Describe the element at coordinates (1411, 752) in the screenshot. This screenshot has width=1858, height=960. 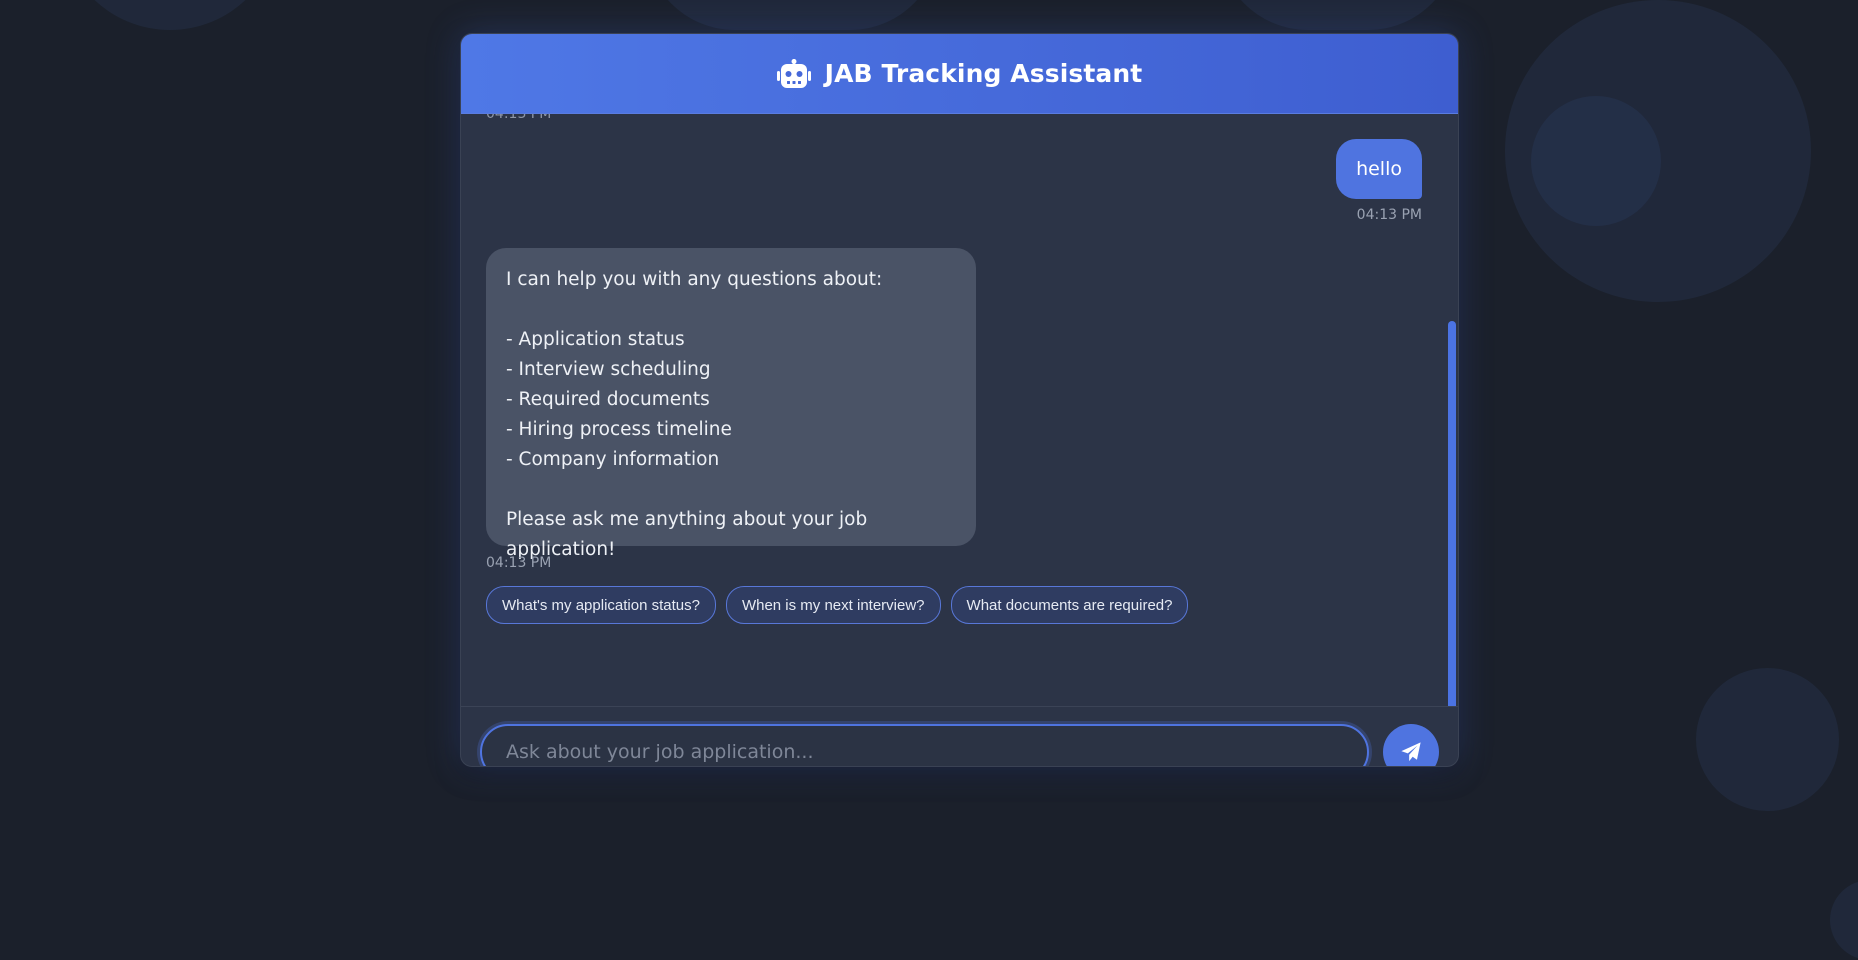
I see `paper-plane-icon` at that location.